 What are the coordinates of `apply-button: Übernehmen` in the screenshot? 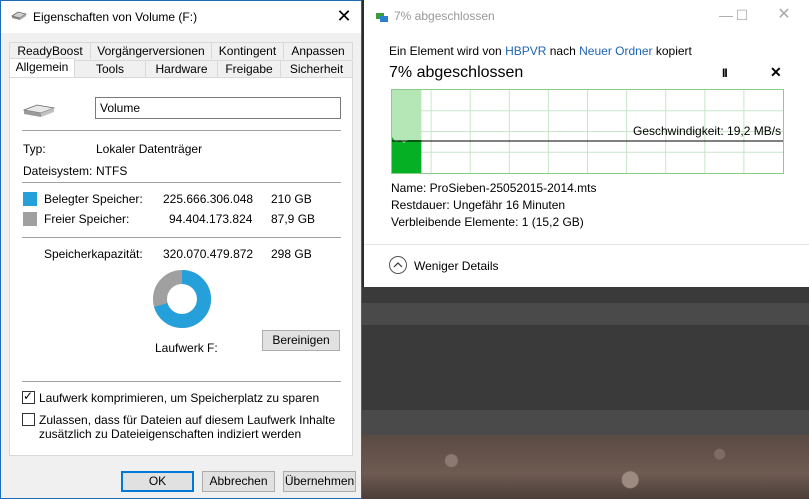 It's located at (319, 481).